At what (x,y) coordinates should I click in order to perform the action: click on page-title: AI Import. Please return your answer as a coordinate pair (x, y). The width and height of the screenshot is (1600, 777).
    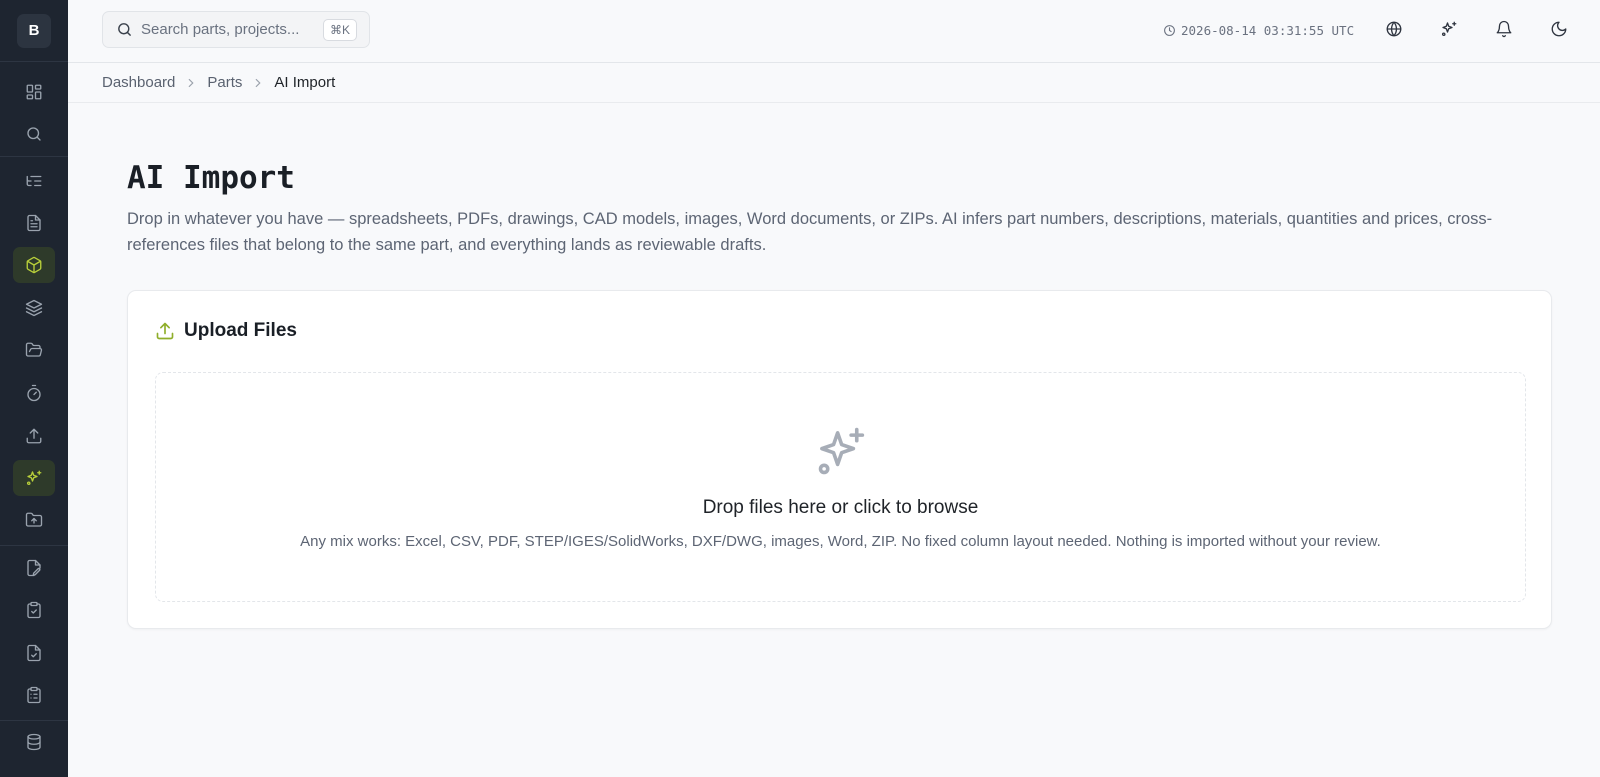
    Looking at the image, I should click on (211, 178).